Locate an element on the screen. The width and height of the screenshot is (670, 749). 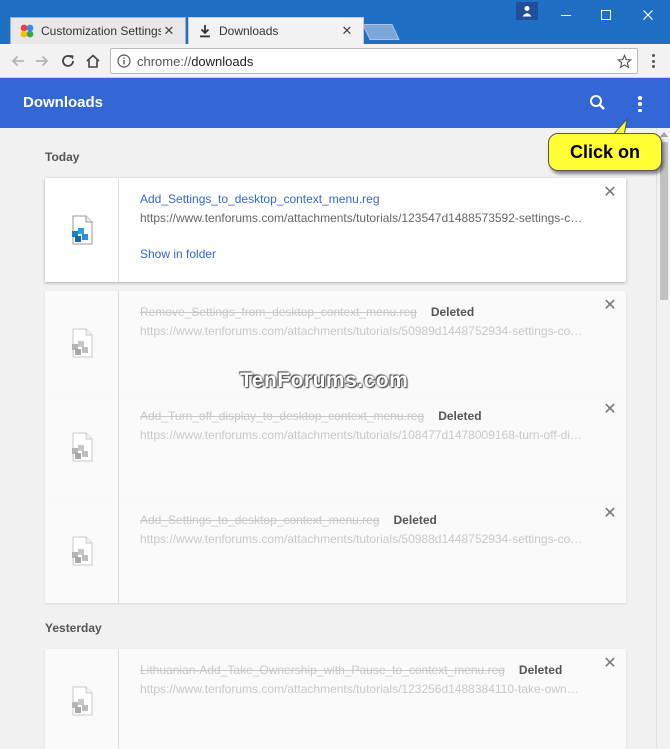
tab-customization-settings: Customization Settings c ✕ is located at coordinates (98, 30).